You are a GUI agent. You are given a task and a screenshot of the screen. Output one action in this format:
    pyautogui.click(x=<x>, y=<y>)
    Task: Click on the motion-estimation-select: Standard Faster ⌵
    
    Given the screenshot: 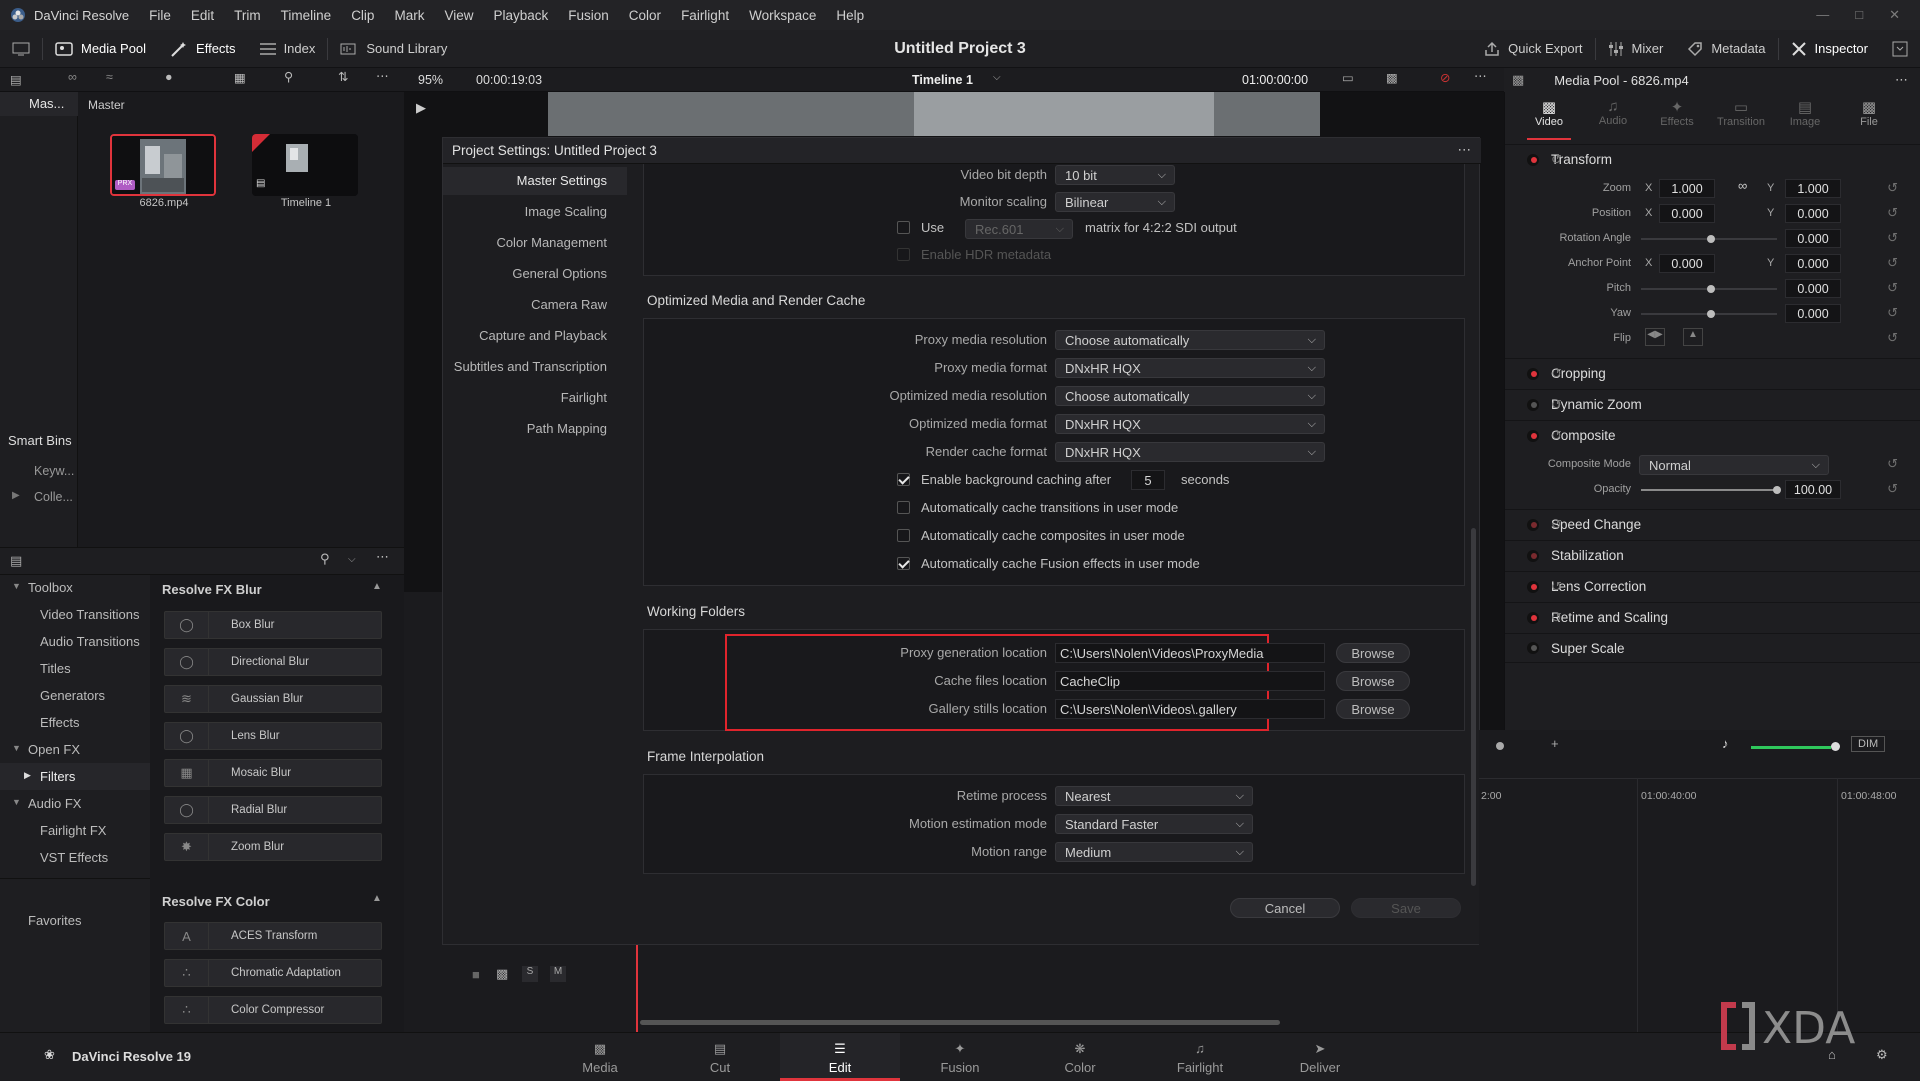 What is the action you would take?
    pyautogui.click(x=1154, y=824)
    